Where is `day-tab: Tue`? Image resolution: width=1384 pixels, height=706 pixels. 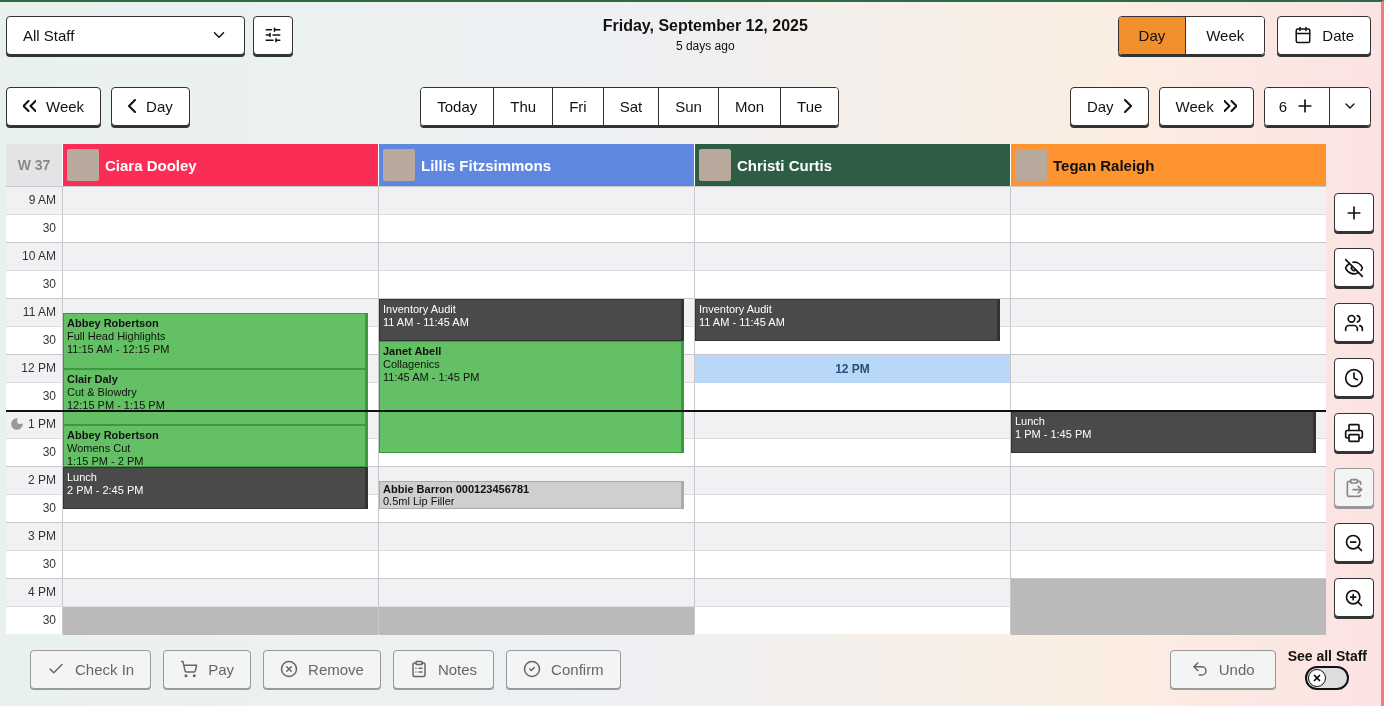 day-tab: Tue is located at coordinates (809, 106).